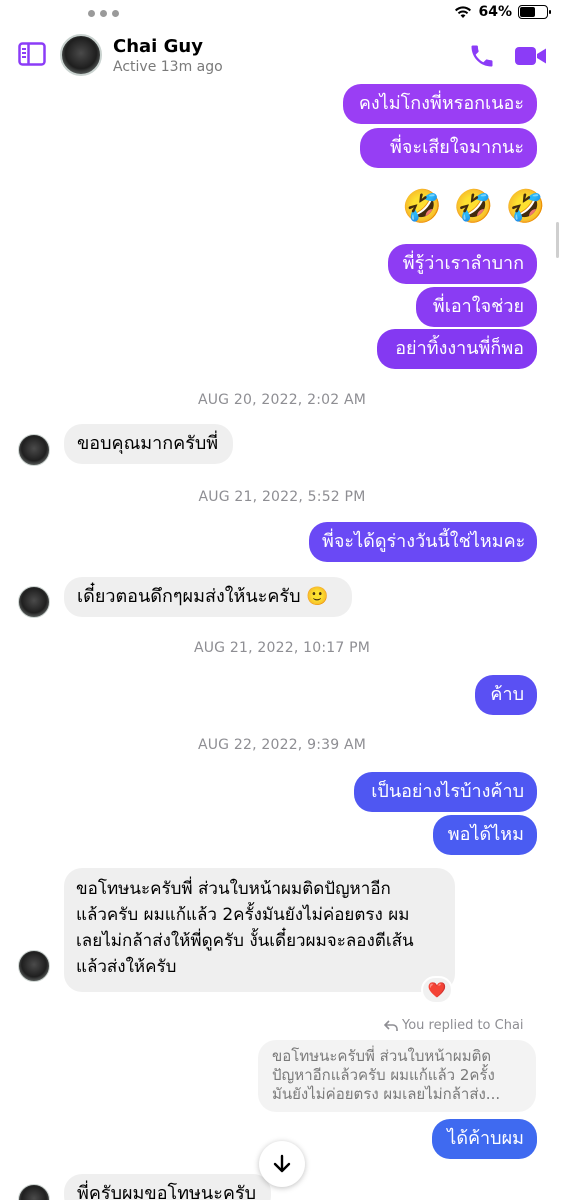 The width and height of the screenshot is (564, 1200). What do you see at coordinates (208, 597) in the screenshot?
I see `incoming-message: เดี๋ยวตอนดึกๆผมส่งให้นะครับ 🙂` at bounding box center [208, 597].